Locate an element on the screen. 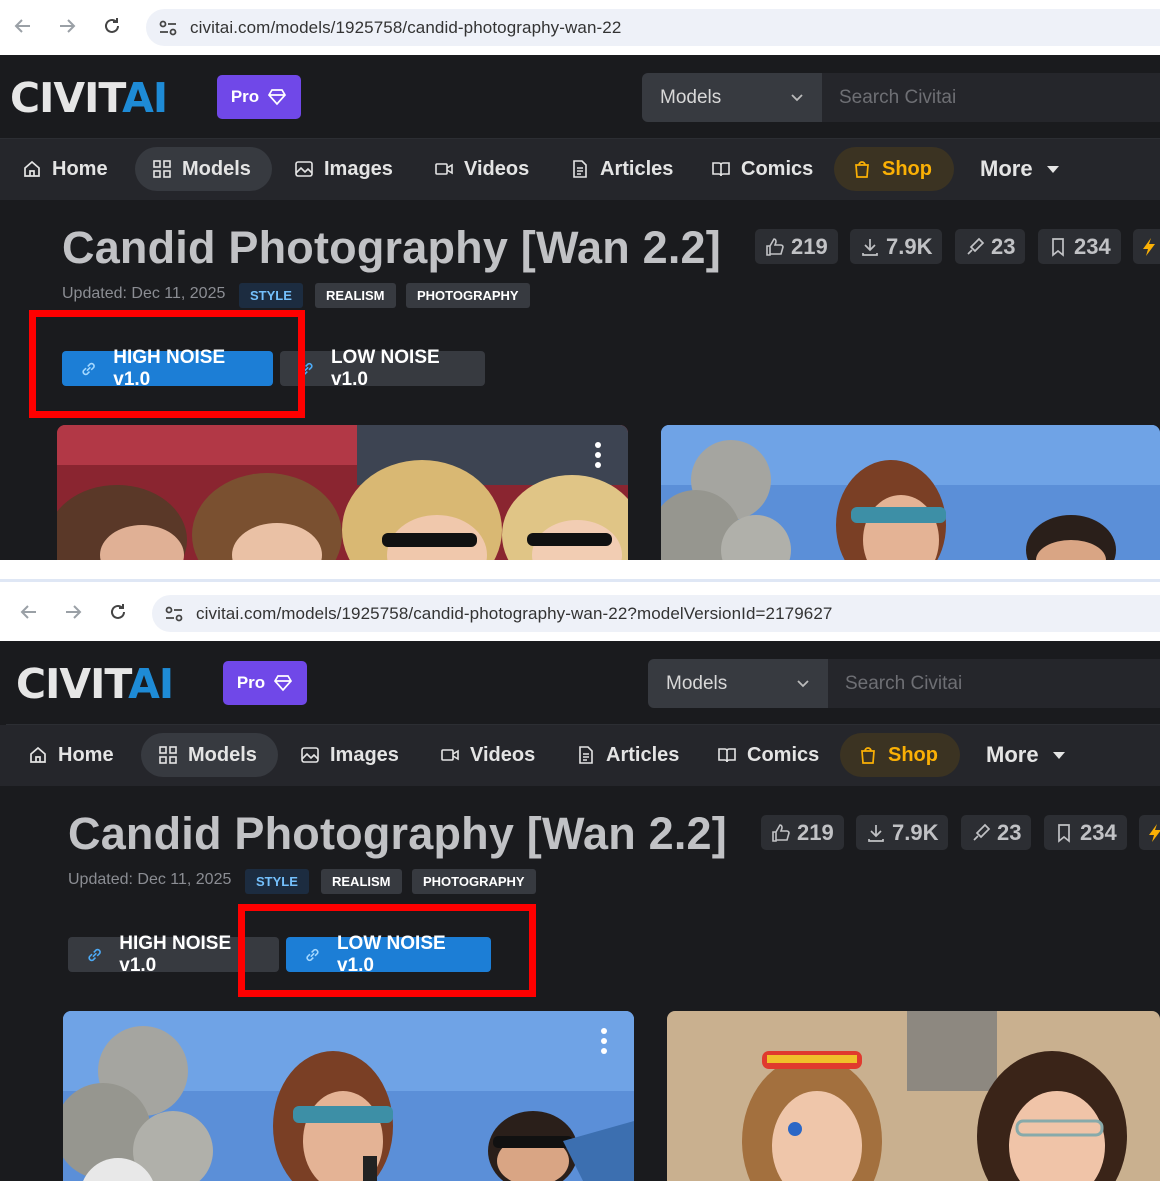  arrow-left-icon is located at coordinates (22, 26).